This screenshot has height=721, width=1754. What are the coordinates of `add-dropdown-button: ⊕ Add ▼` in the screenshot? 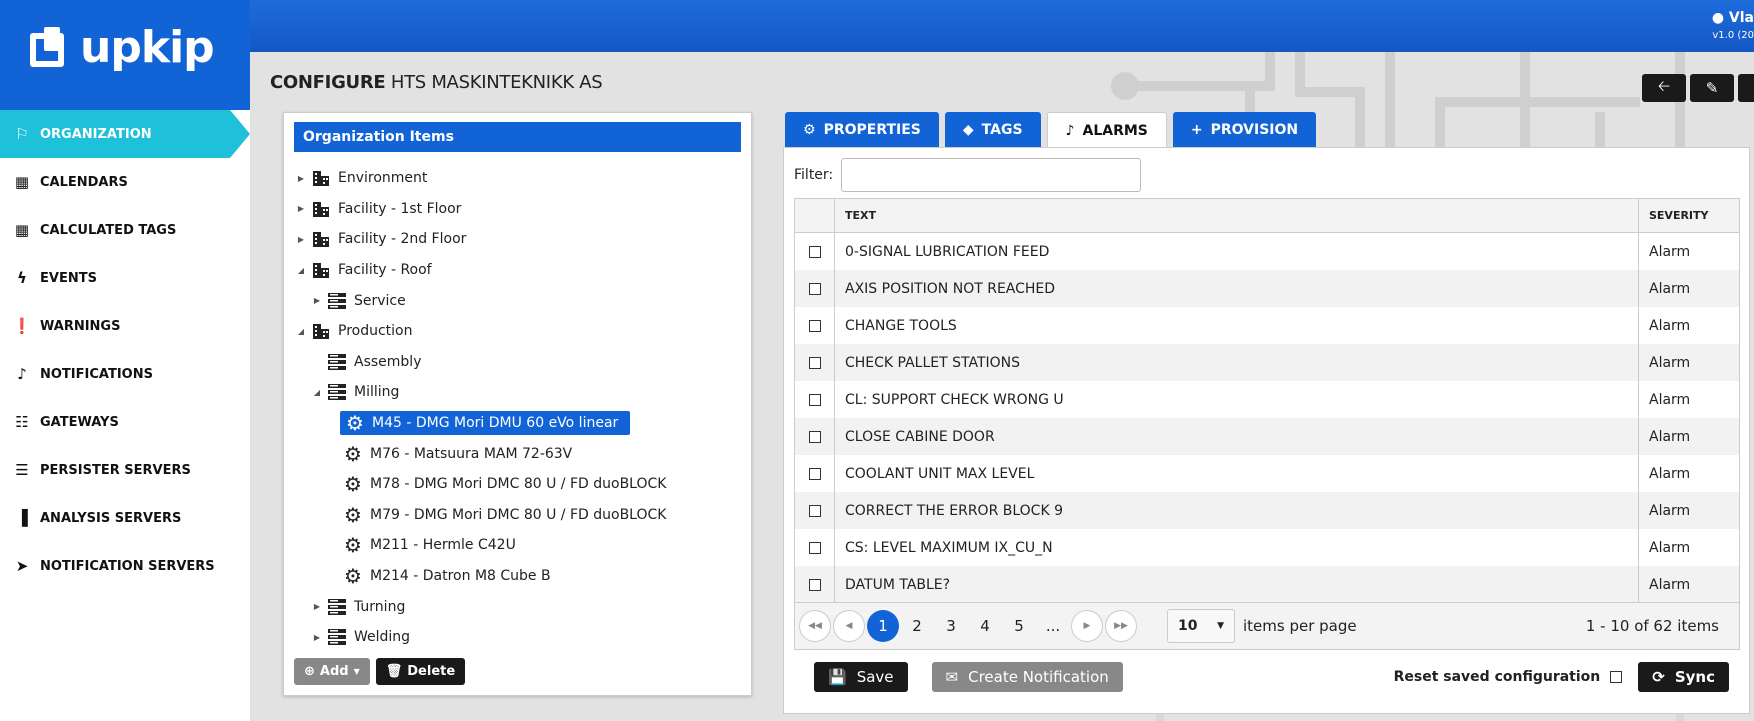 It's located at (332, 671).